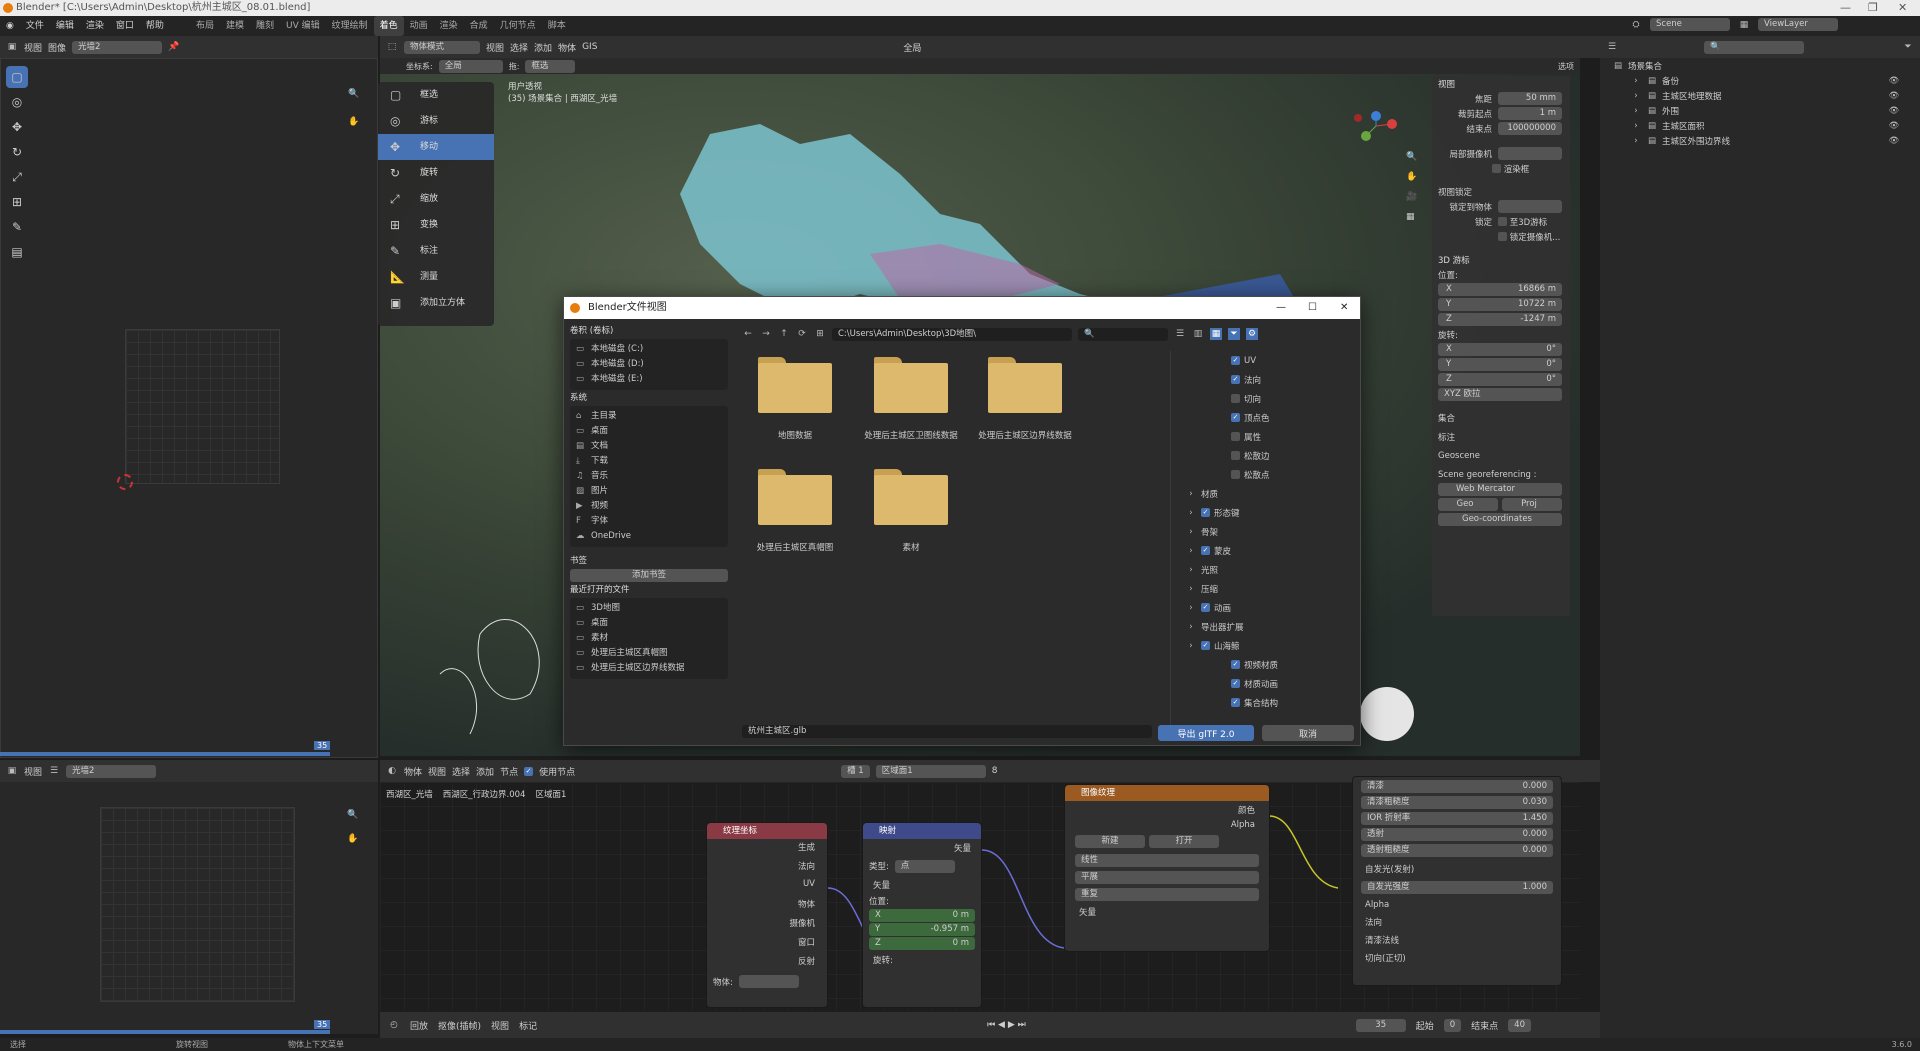 The width and height of the screenshot is (1920, 1051). I want to click on mapping-node: 映射 矢量 类型: 点 矢量 位置: X 0 m Y -0.957 m Z 0 m 旋转:, so click(922, 915).